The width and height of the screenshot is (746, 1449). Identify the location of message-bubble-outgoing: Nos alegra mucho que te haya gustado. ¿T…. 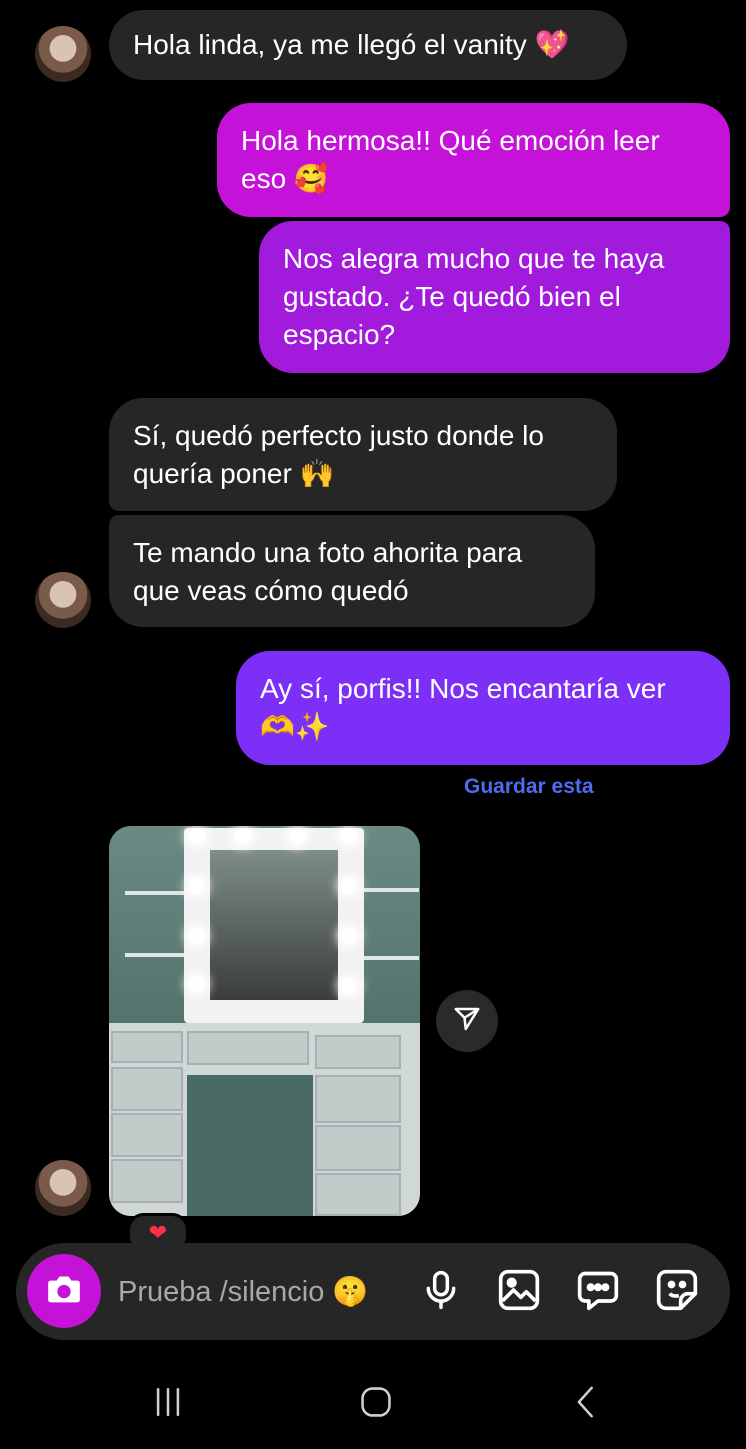
(494, 297).